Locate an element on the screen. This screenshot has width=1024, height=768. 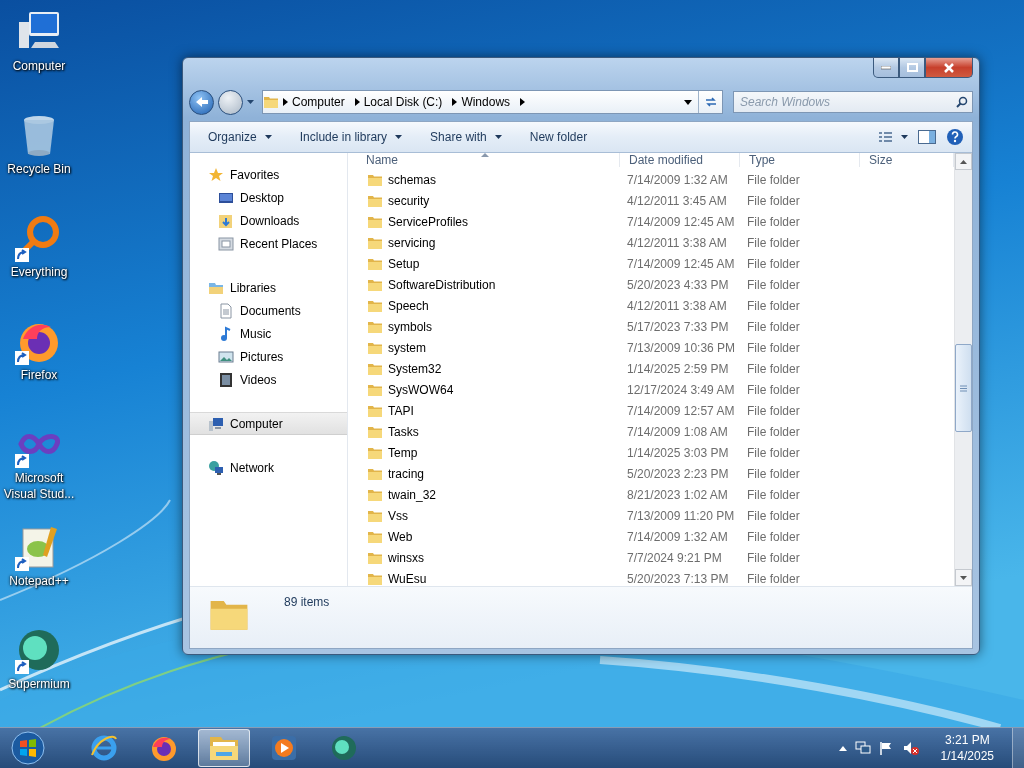
file-name: Temp is located at coordinates (403, 452).